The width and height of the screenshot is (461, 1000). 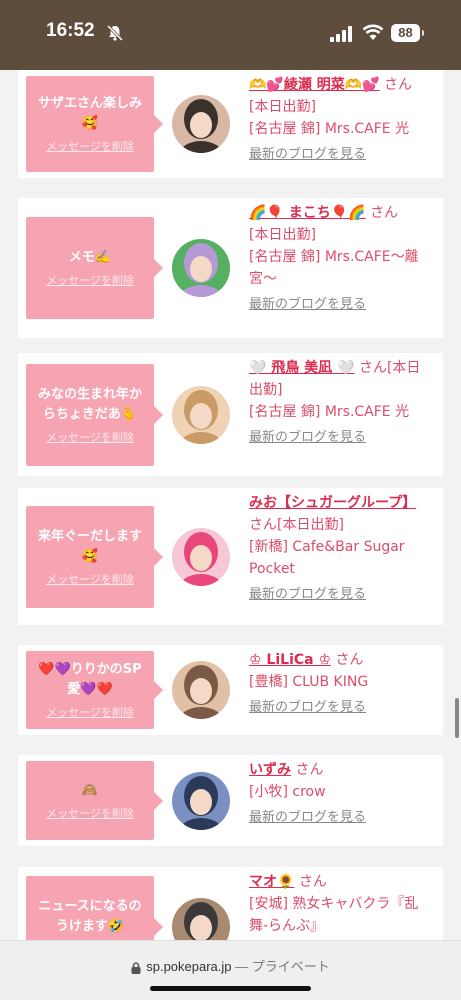 What do you see at coordinates (296, 525) in the screenshot?
I see `honorific: さん[本日出勤]` at bounding box center [296, 525].